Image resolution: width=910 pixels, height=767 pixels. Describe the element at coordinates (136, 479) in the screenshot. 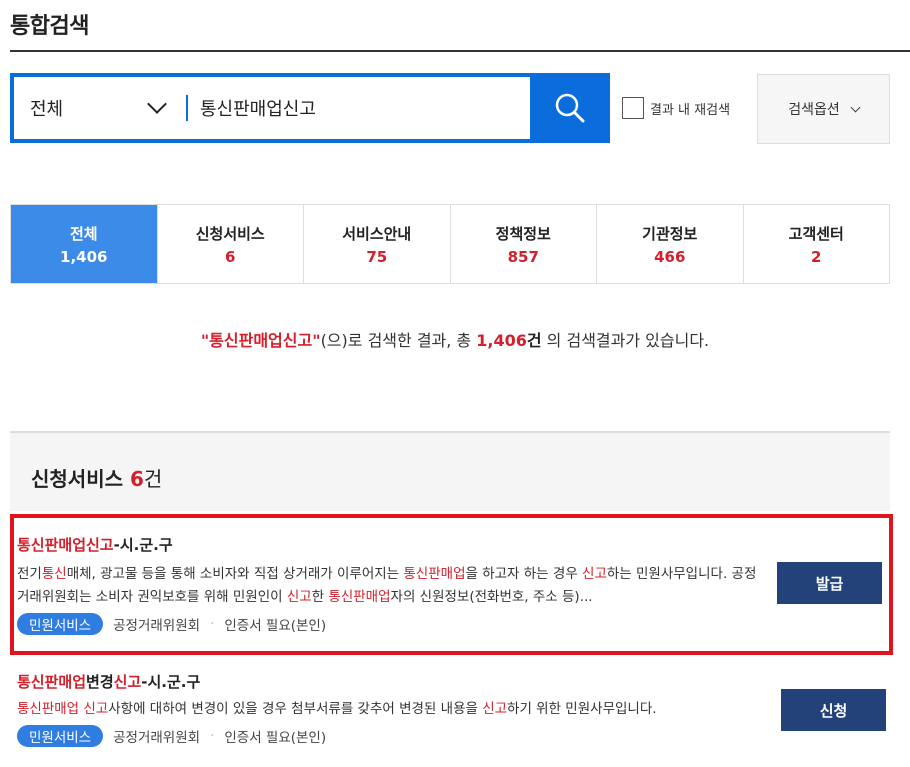

I see `section-count: 6` at that location.